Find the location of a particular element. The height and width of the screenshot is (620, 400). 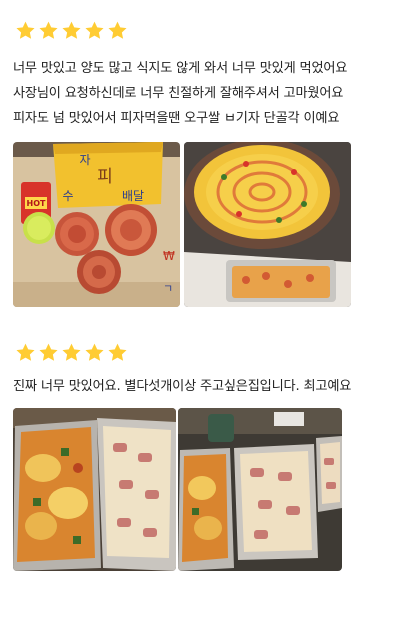

review-photo: 피 자 배달 수 HOT ₩ ㄱ is located at coordinates (96, 224).